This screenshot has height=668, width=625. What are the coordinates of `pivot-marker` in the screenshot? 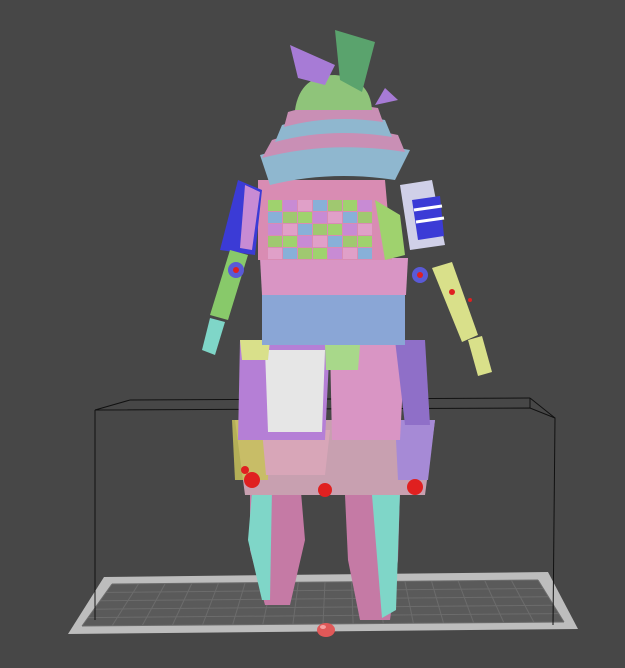 It's located at (326, 630).